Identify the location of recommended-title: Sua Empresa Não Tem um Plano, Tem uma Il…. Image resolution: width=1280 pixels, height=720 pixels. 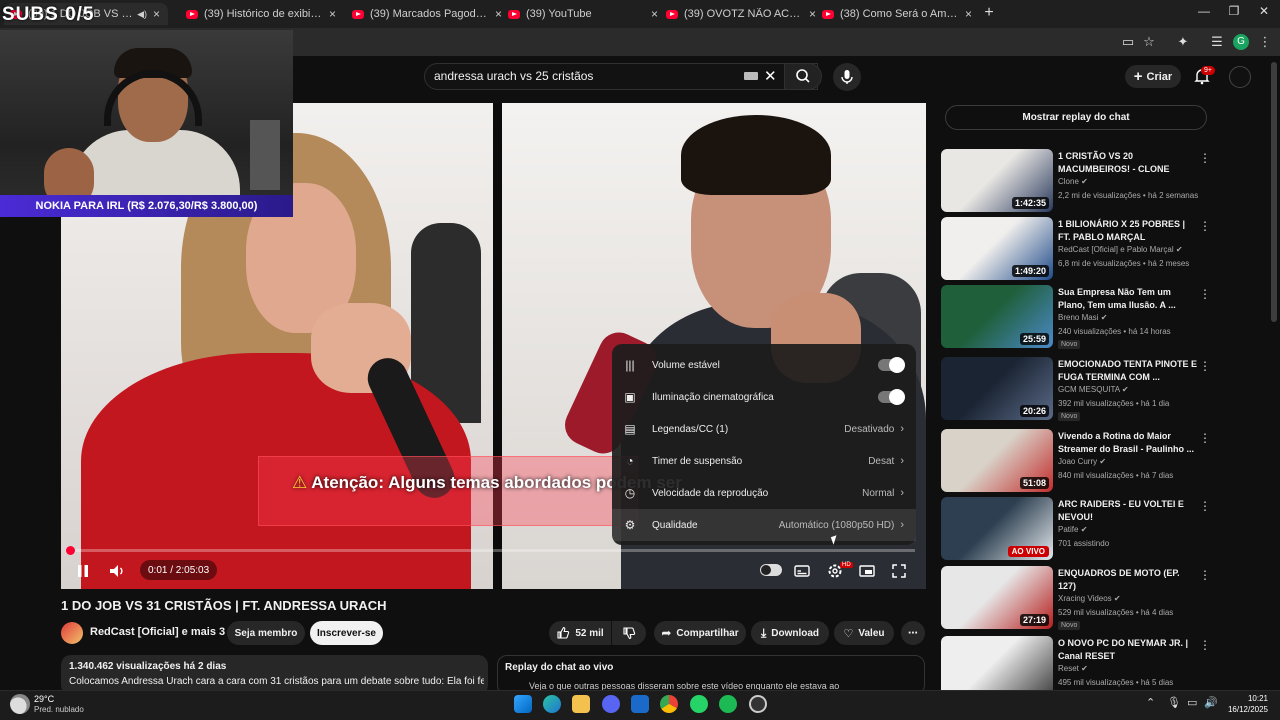
(1128, 299).